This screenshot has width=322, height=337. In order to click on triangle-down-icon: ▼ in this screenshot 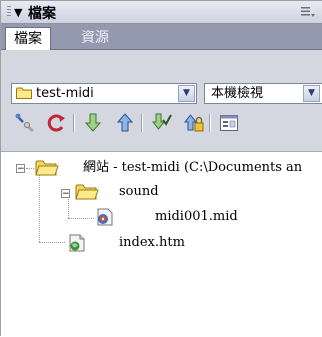, I will do `click(18, 12)`.